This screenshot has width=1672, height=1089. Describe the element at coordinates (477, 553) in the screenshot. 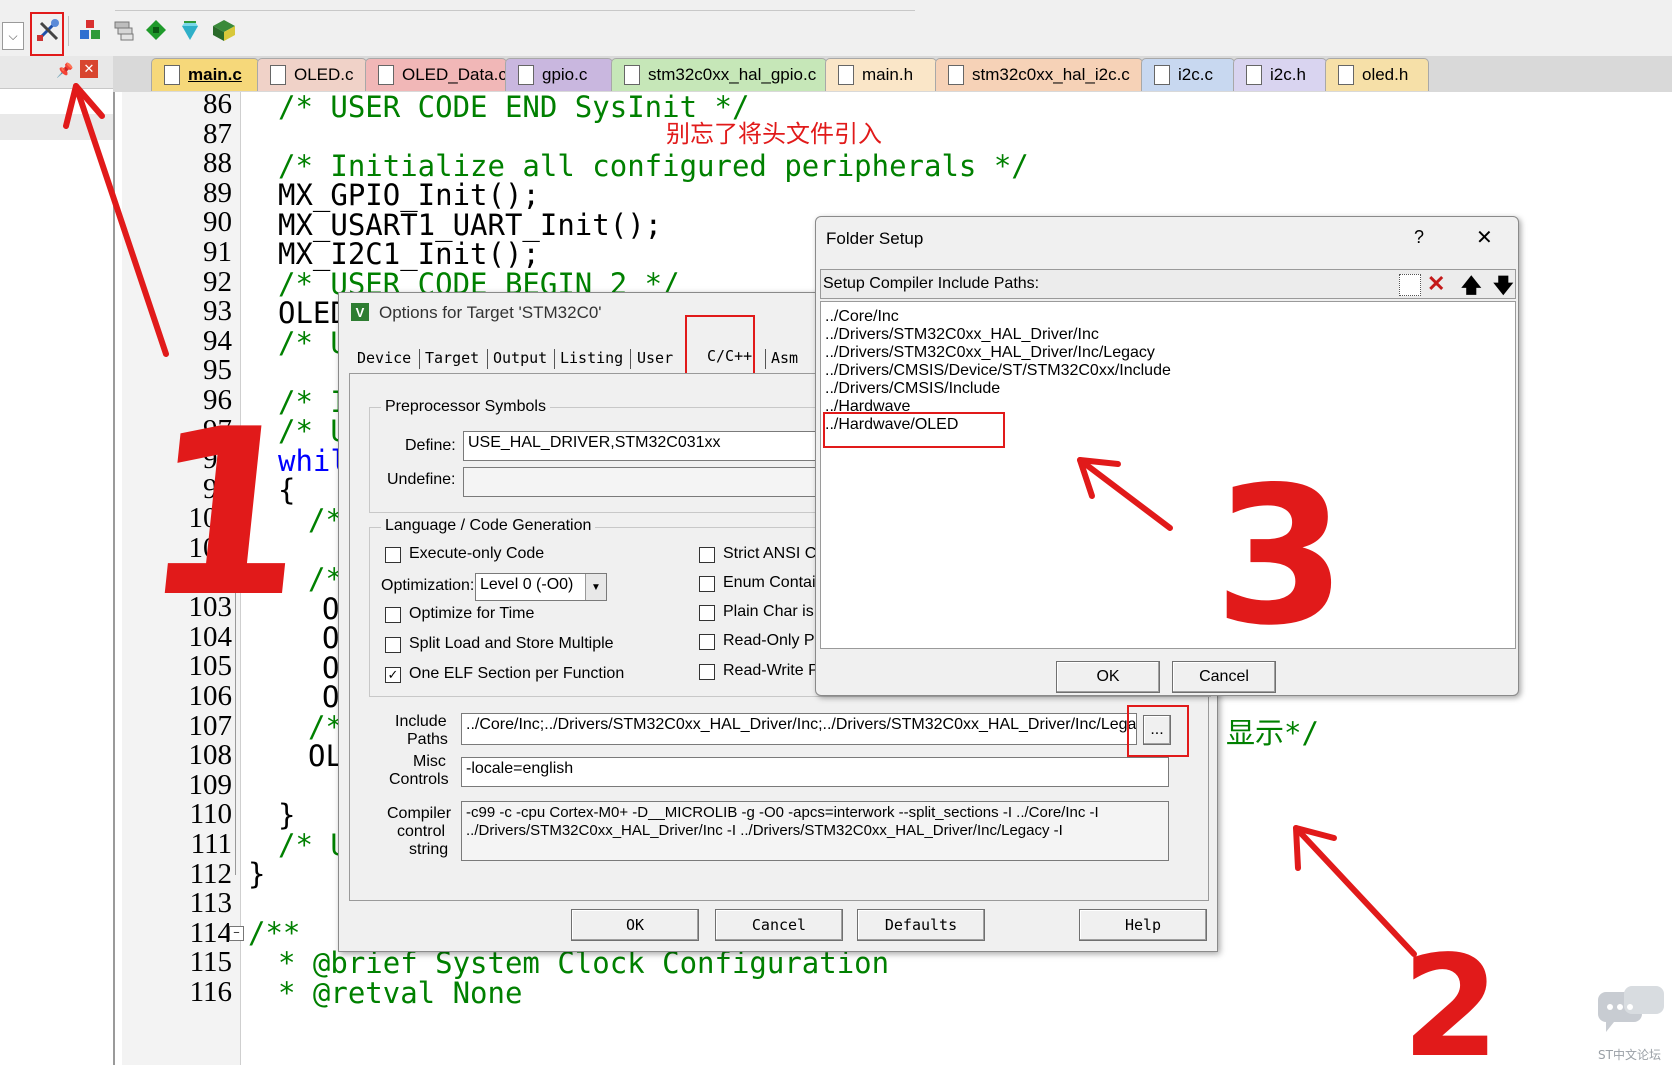

I see `execute-only-label: Execute-only Code` at that location.